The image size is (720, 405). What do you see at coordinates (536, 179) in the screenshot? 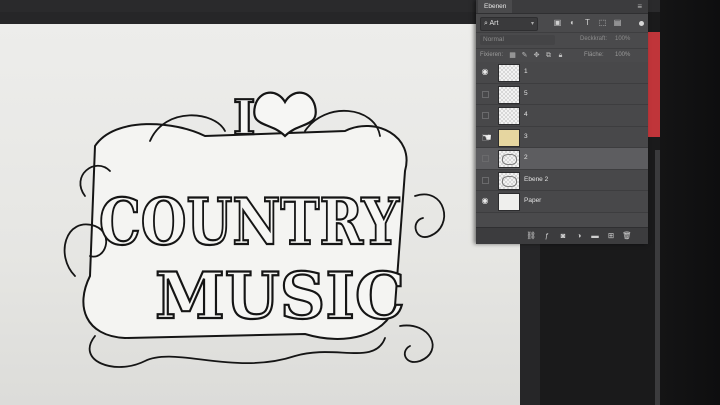
I see `layer-name: Ebene 2` at bounding box center [536, 179].